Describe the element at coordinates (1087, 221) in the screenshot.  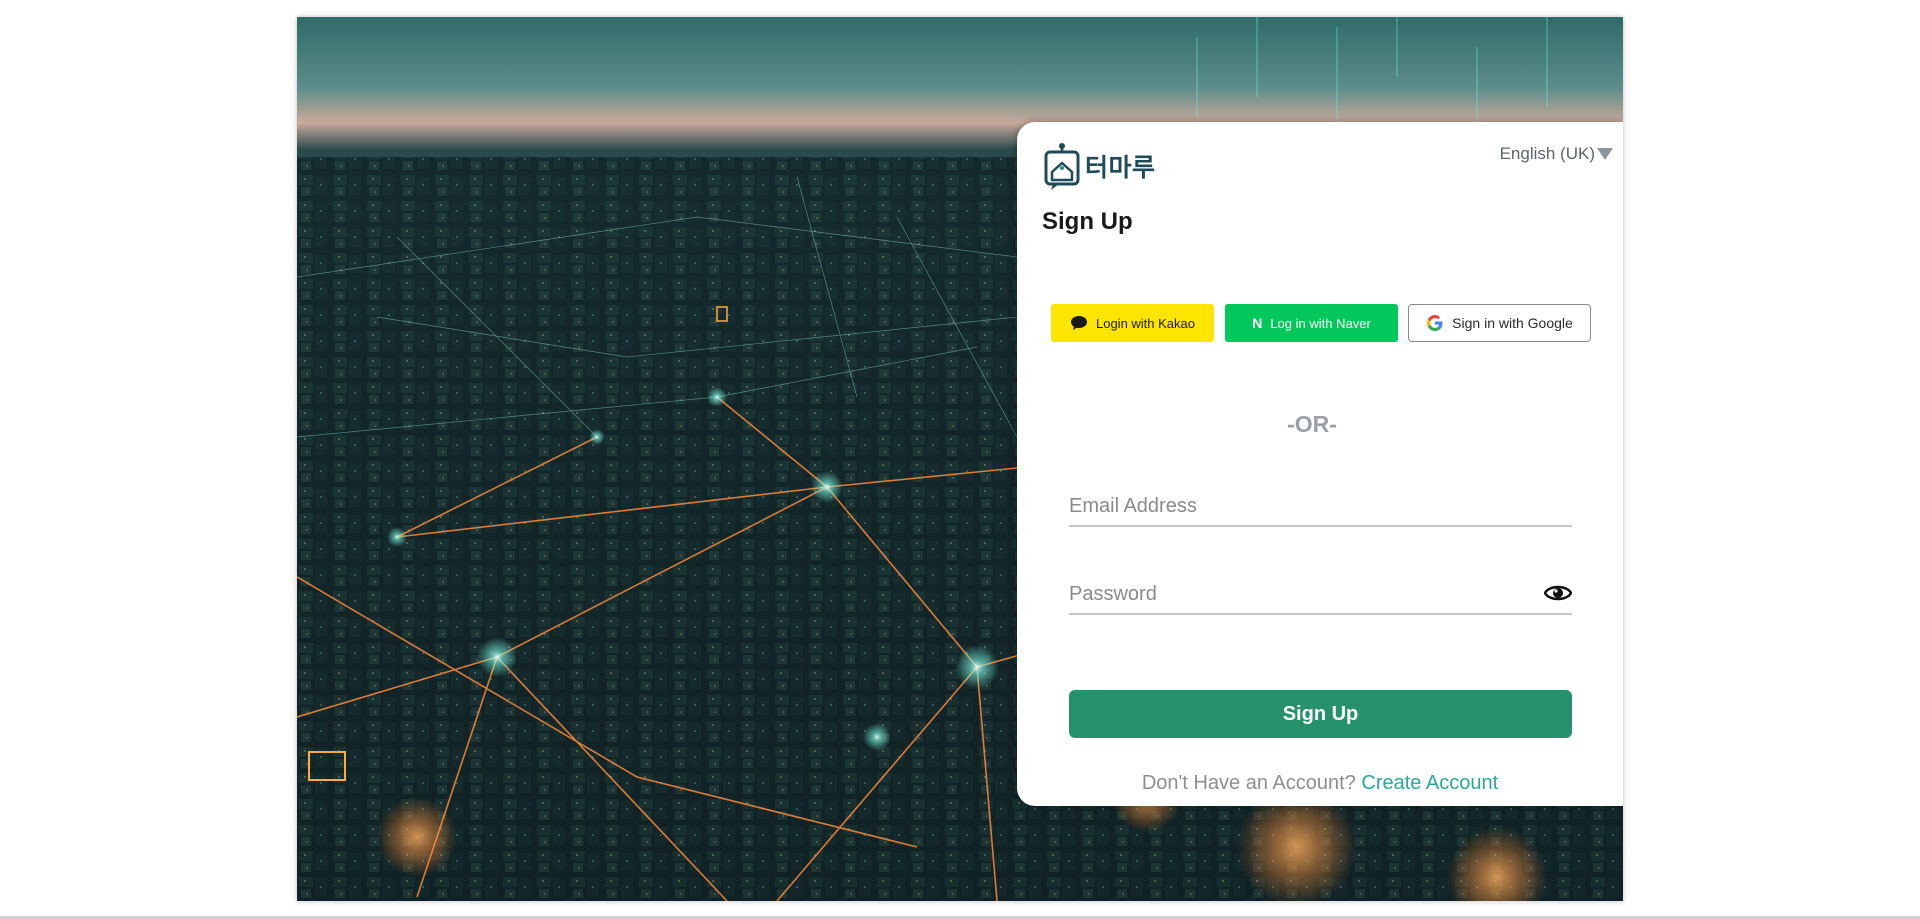
I see `page-title: Sign Up` at that location.